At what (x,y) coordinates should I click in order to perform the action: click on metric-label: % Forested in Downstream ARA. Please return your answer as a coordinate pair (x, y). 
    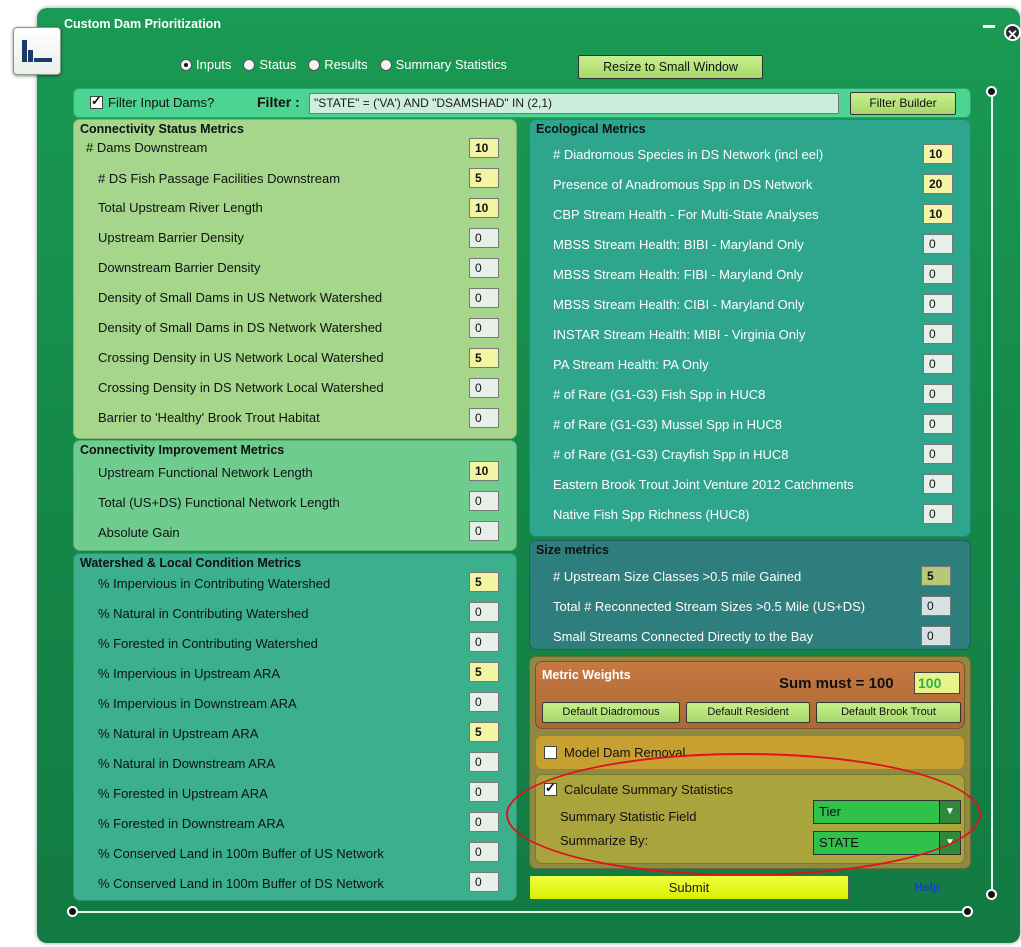
    Looking at the image, I should click on (191, 823).